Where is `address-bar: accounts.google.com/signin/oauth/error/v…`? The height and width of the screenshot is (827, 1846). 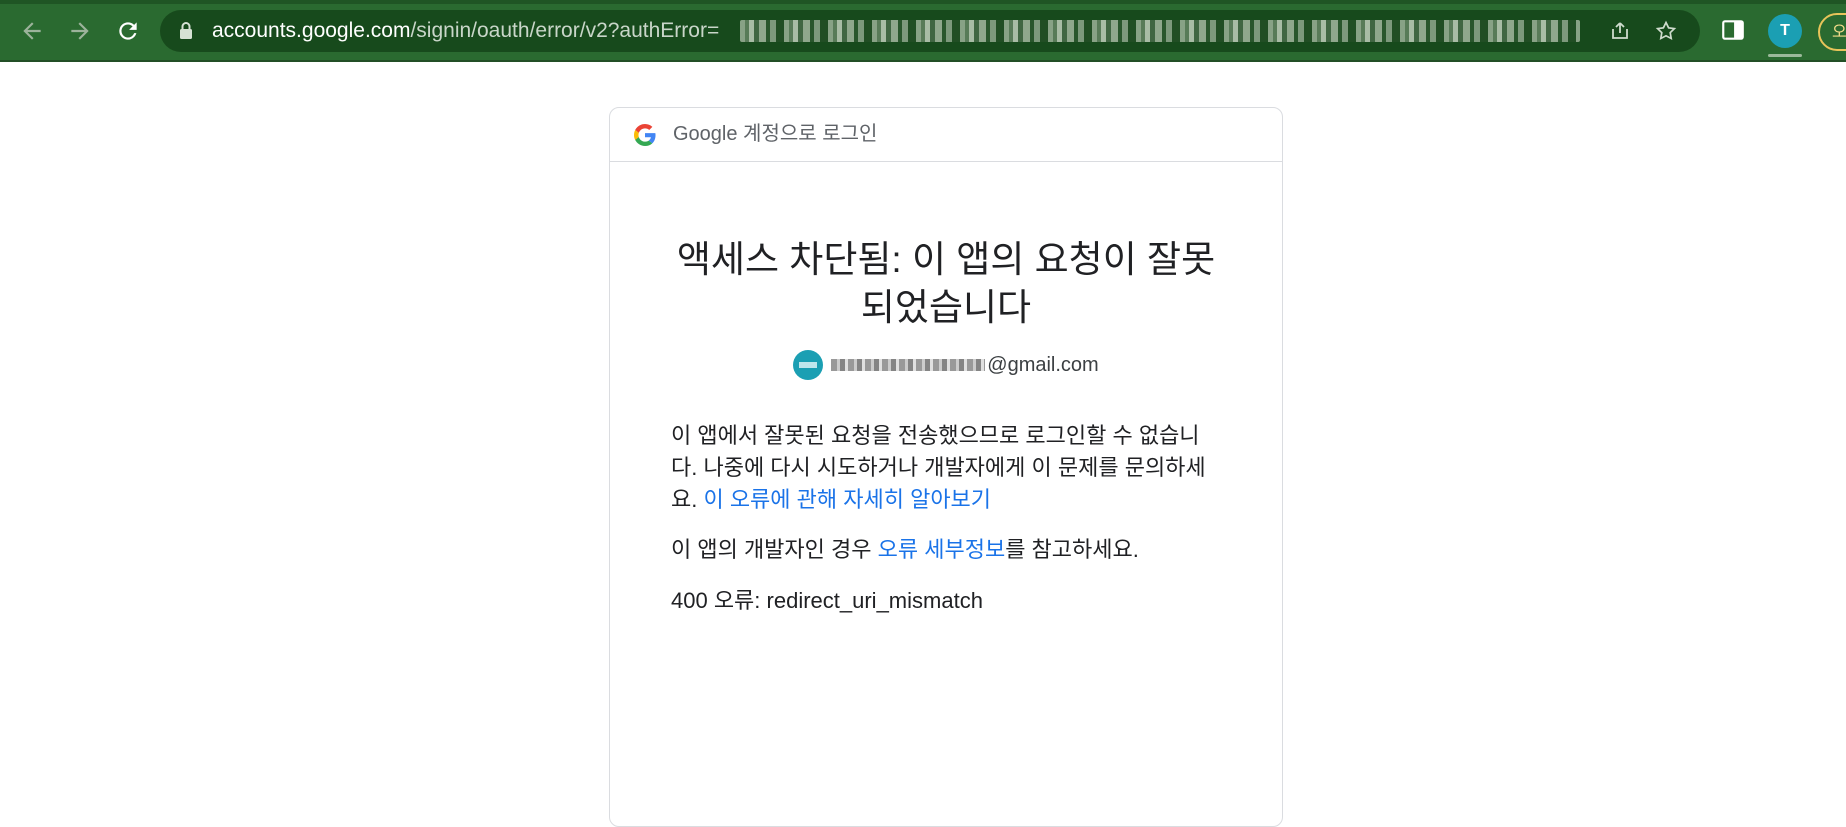 address-bar: accounts.google.com/signin/oauth/error/v… is located at coordinates (930, 31).